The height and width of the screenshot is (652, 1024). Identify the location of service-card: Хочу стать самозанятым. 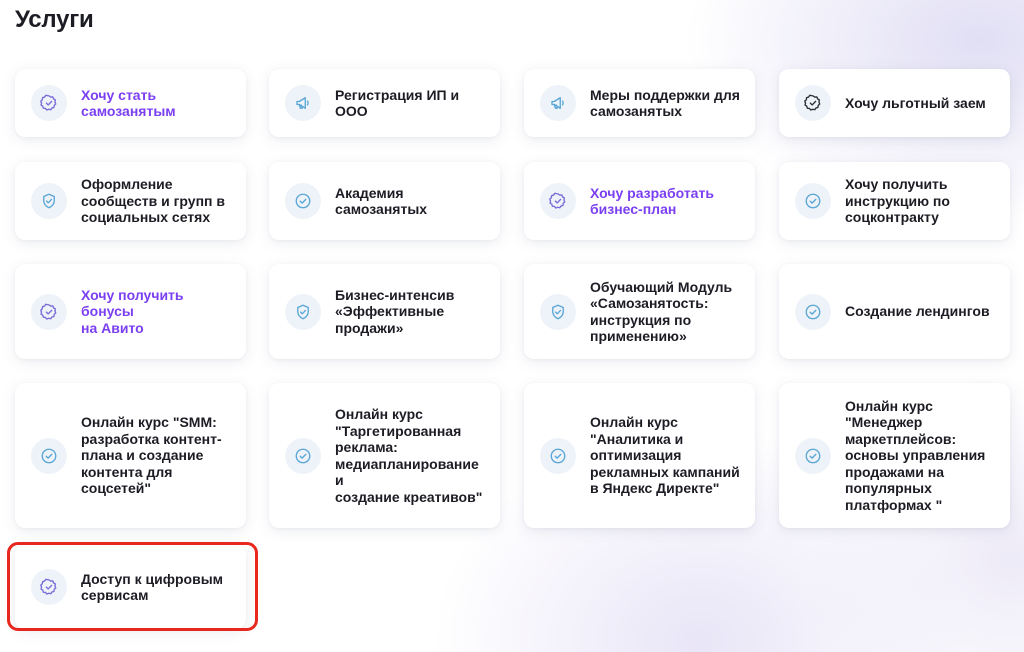
(130, 103).